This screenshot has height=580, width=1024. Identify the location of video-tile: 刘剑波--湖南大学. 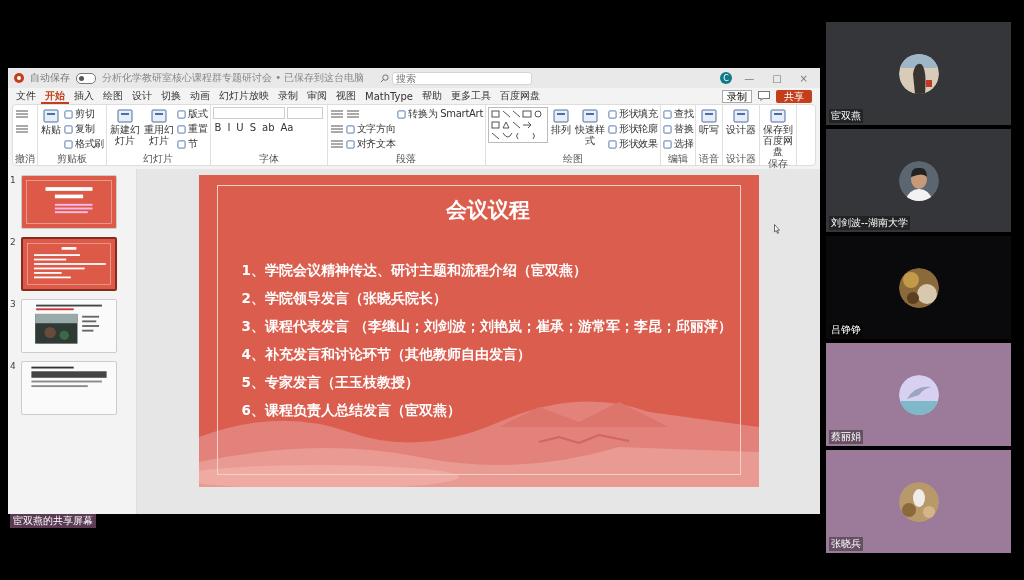
(918, 180).